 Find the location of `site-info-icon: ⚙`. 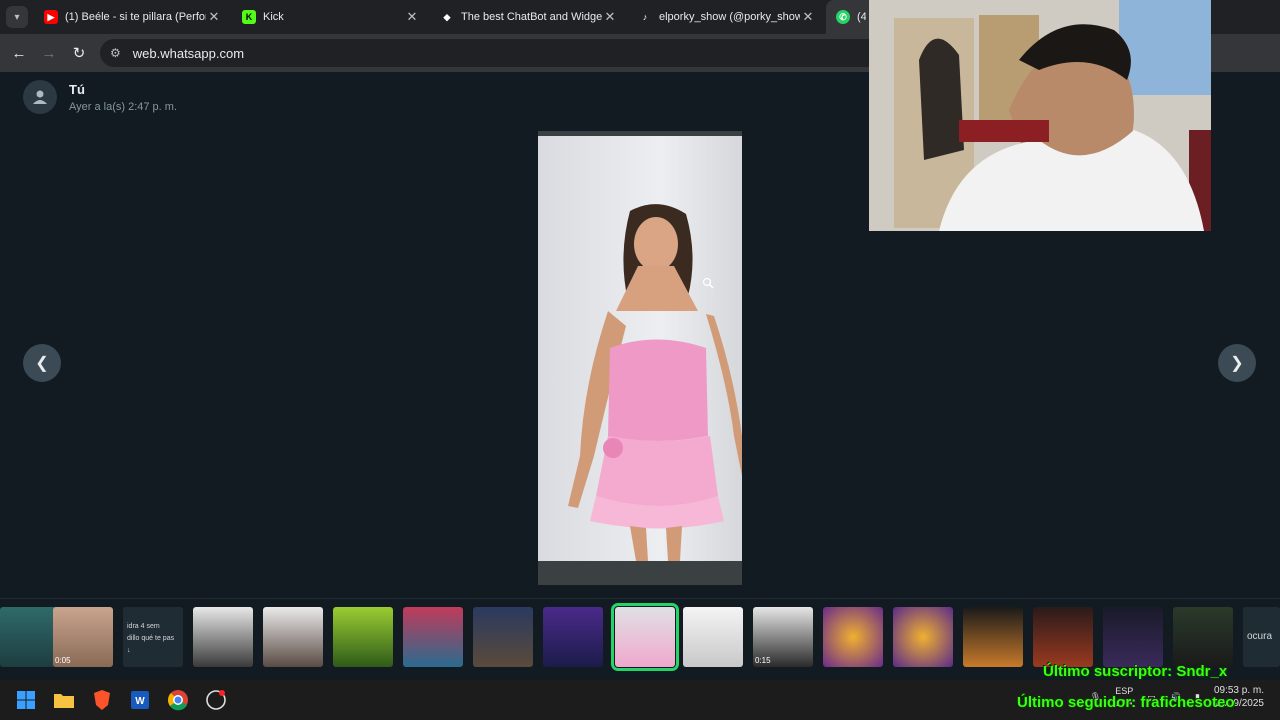

site-info-icon: ⚙ is located at coordinates (115, 53).